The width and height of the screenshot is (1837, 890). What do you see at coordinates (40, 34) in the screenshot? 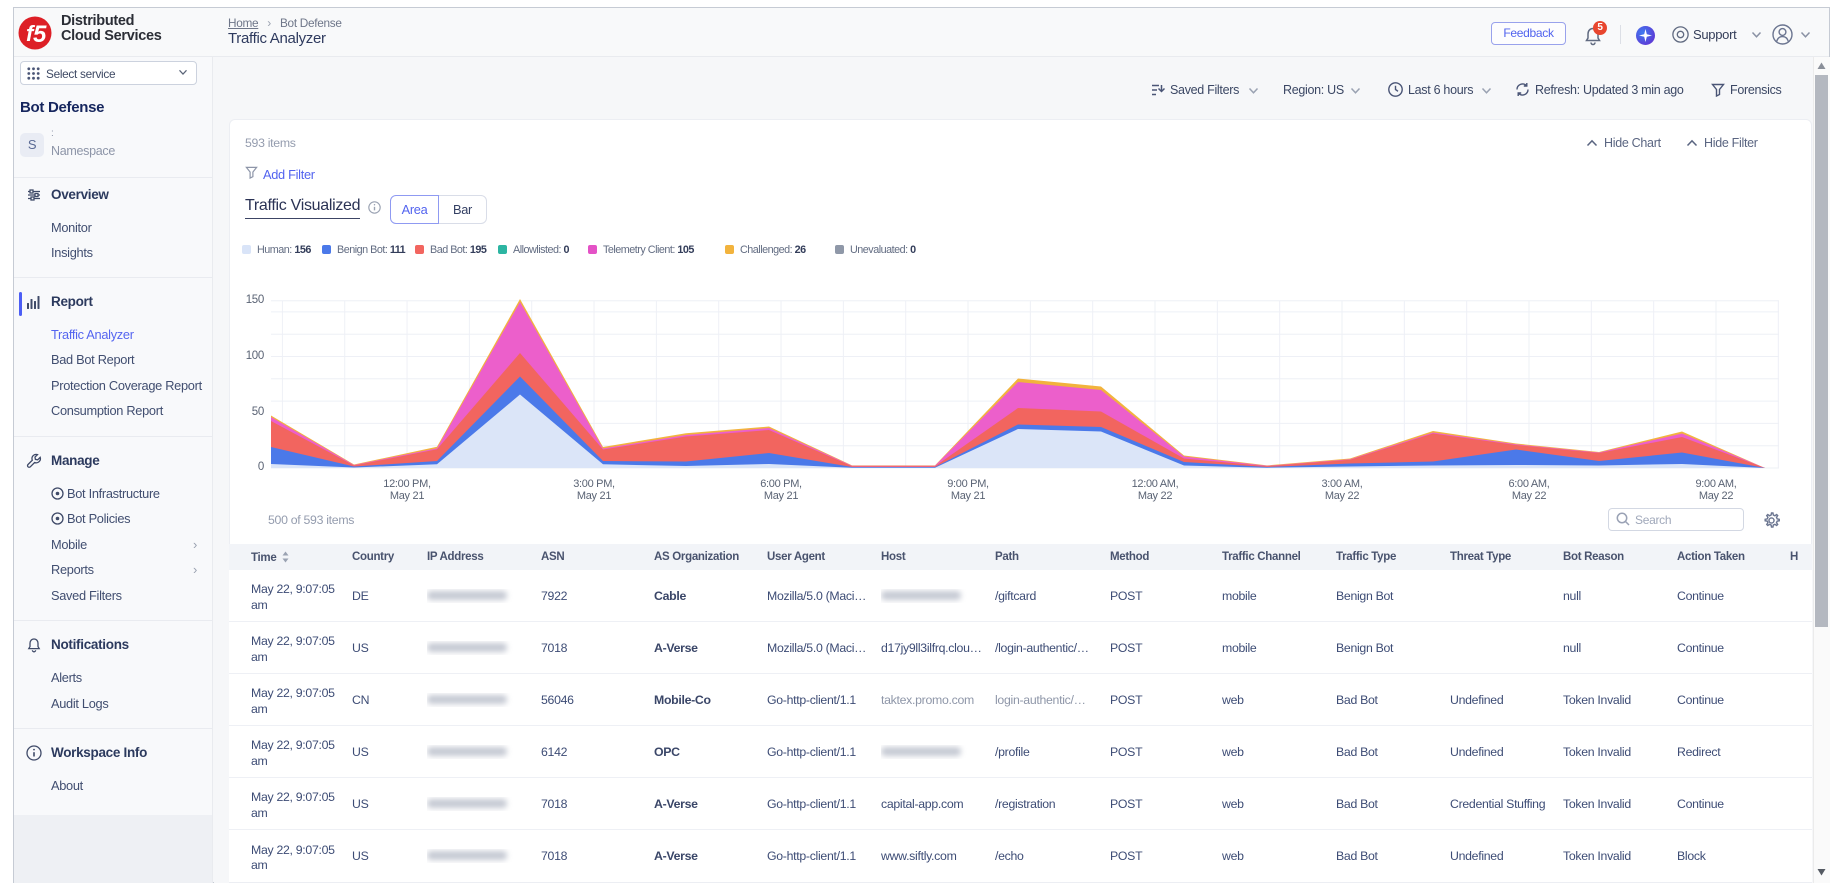
I see `svg-text: 5` at bounding box center [40, 34].